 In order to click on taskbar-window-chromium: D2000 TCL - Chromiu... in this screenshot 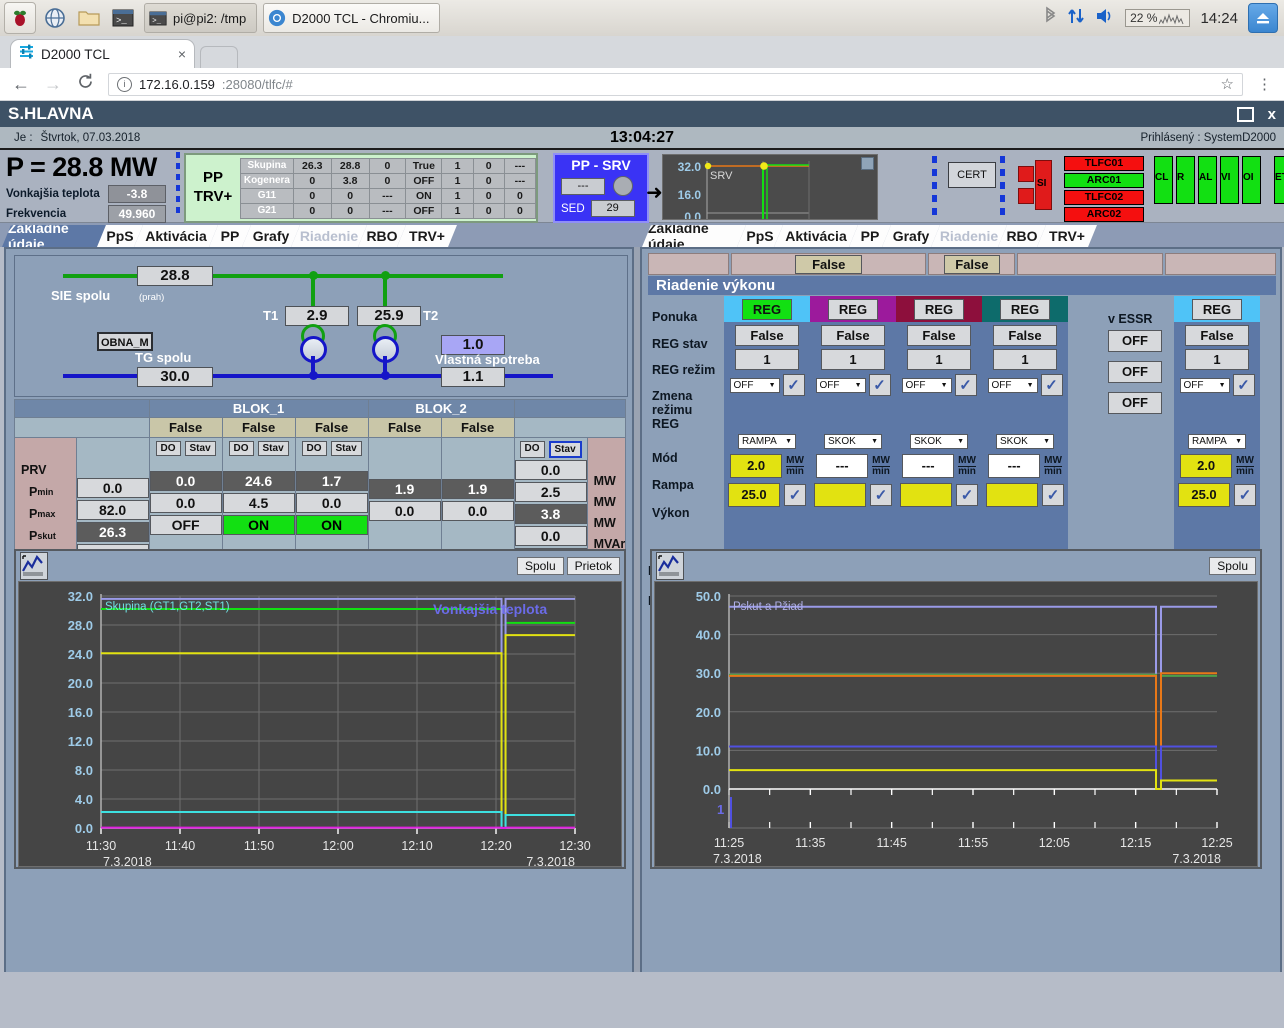, I will do `click(352, 18)`.